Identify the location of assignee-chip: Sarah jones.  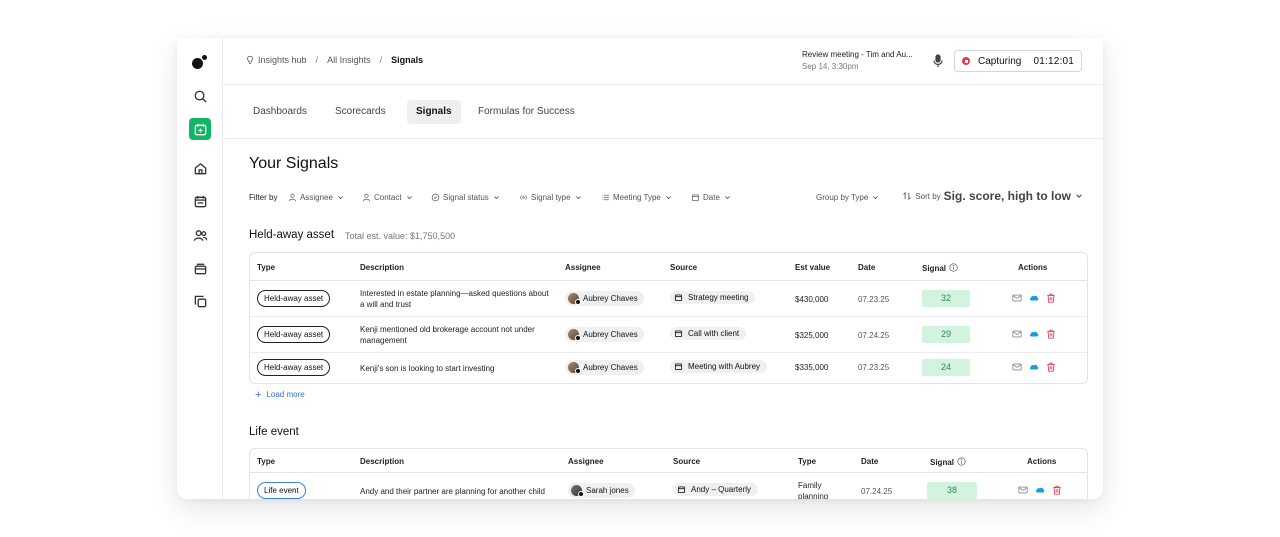
(601, 490).